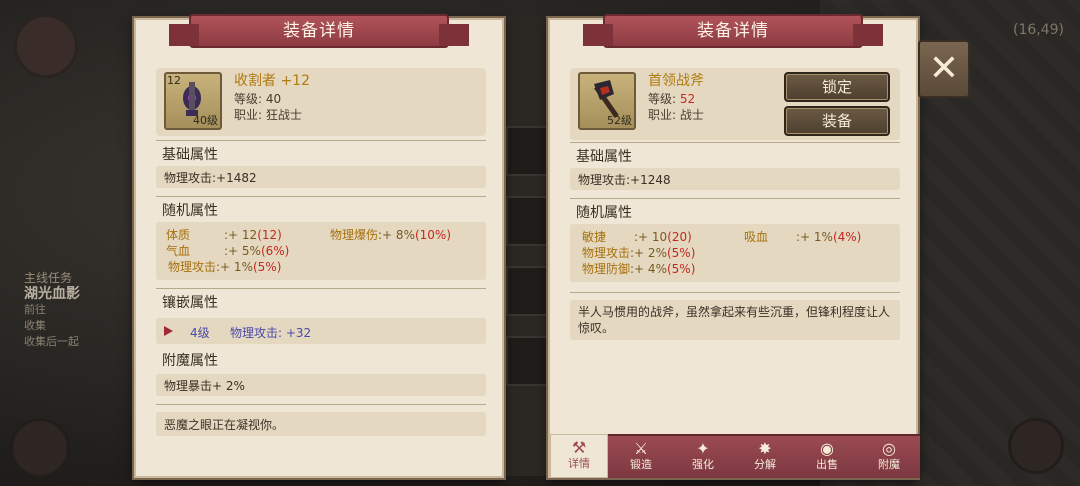 The height and width of the screenshot is (486, 1080). Describe the element at coordinates (48, 278) in the screenshot. I see `quest-heading: 主线任务` at that location.